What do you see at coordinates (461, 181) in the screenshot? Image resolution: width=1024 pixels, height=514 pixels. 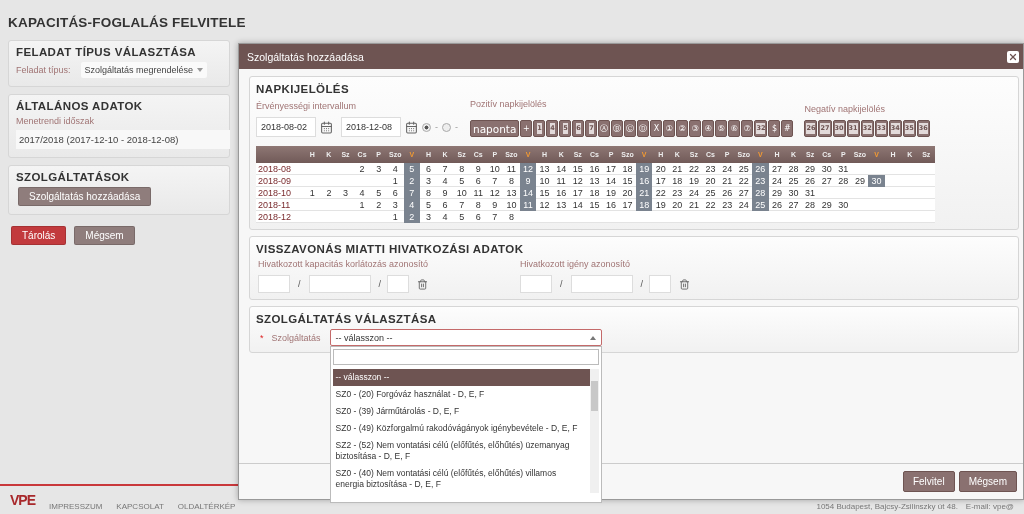 I see `calendar-day: 5` at bounding box center [461, 181].